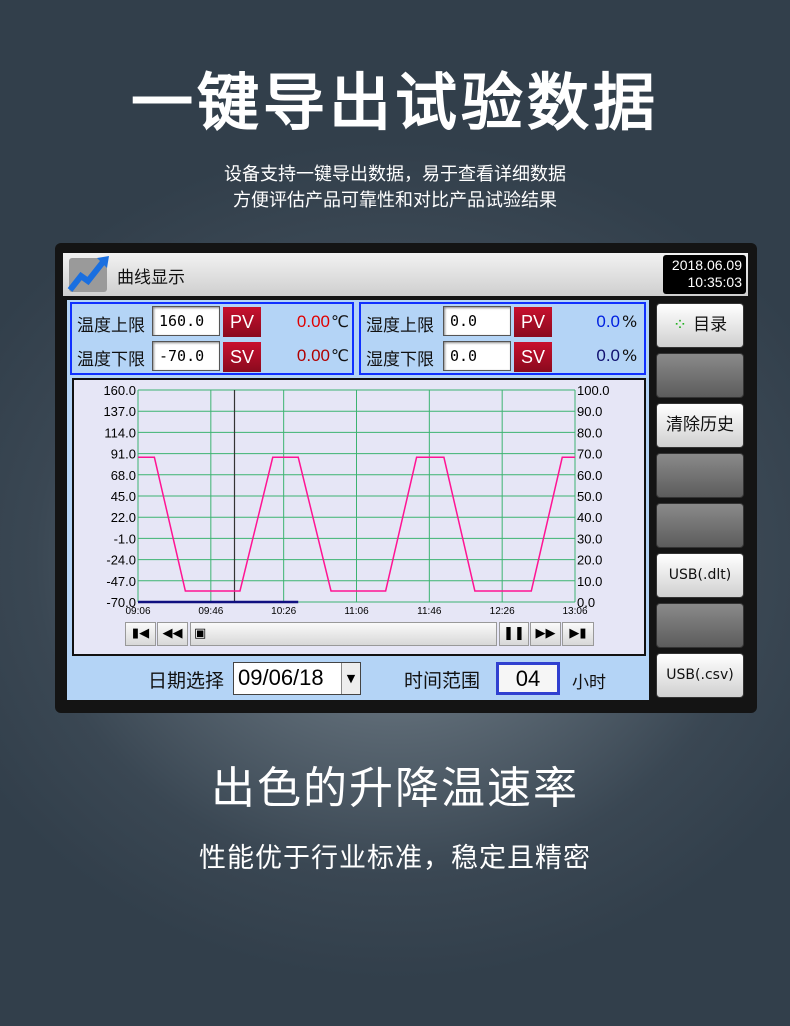 Image resolution: width=790 pixels, height=1026 pixels. What do you see at coordinates (400, 360) in the screenshot?
I see `humi-lower-label: 湿度下限` at bounding box center [400, 360].